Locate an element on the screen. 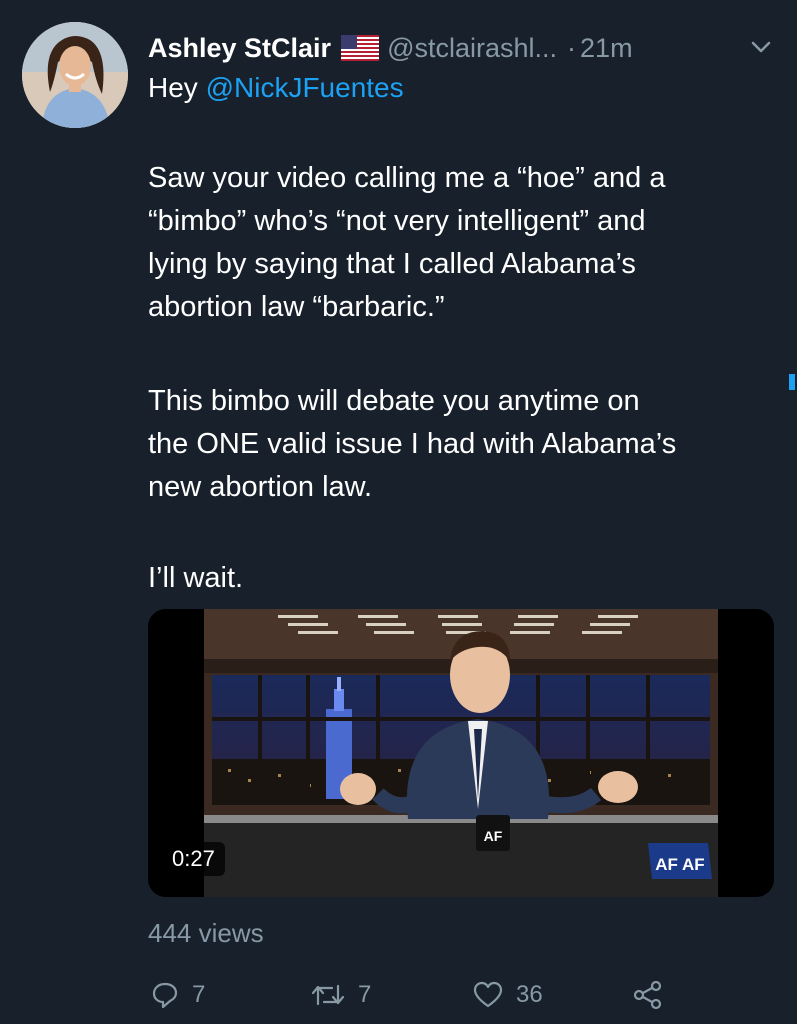 The image size is (797, 1024). retweet-icon is located at coordinates (328, 995).